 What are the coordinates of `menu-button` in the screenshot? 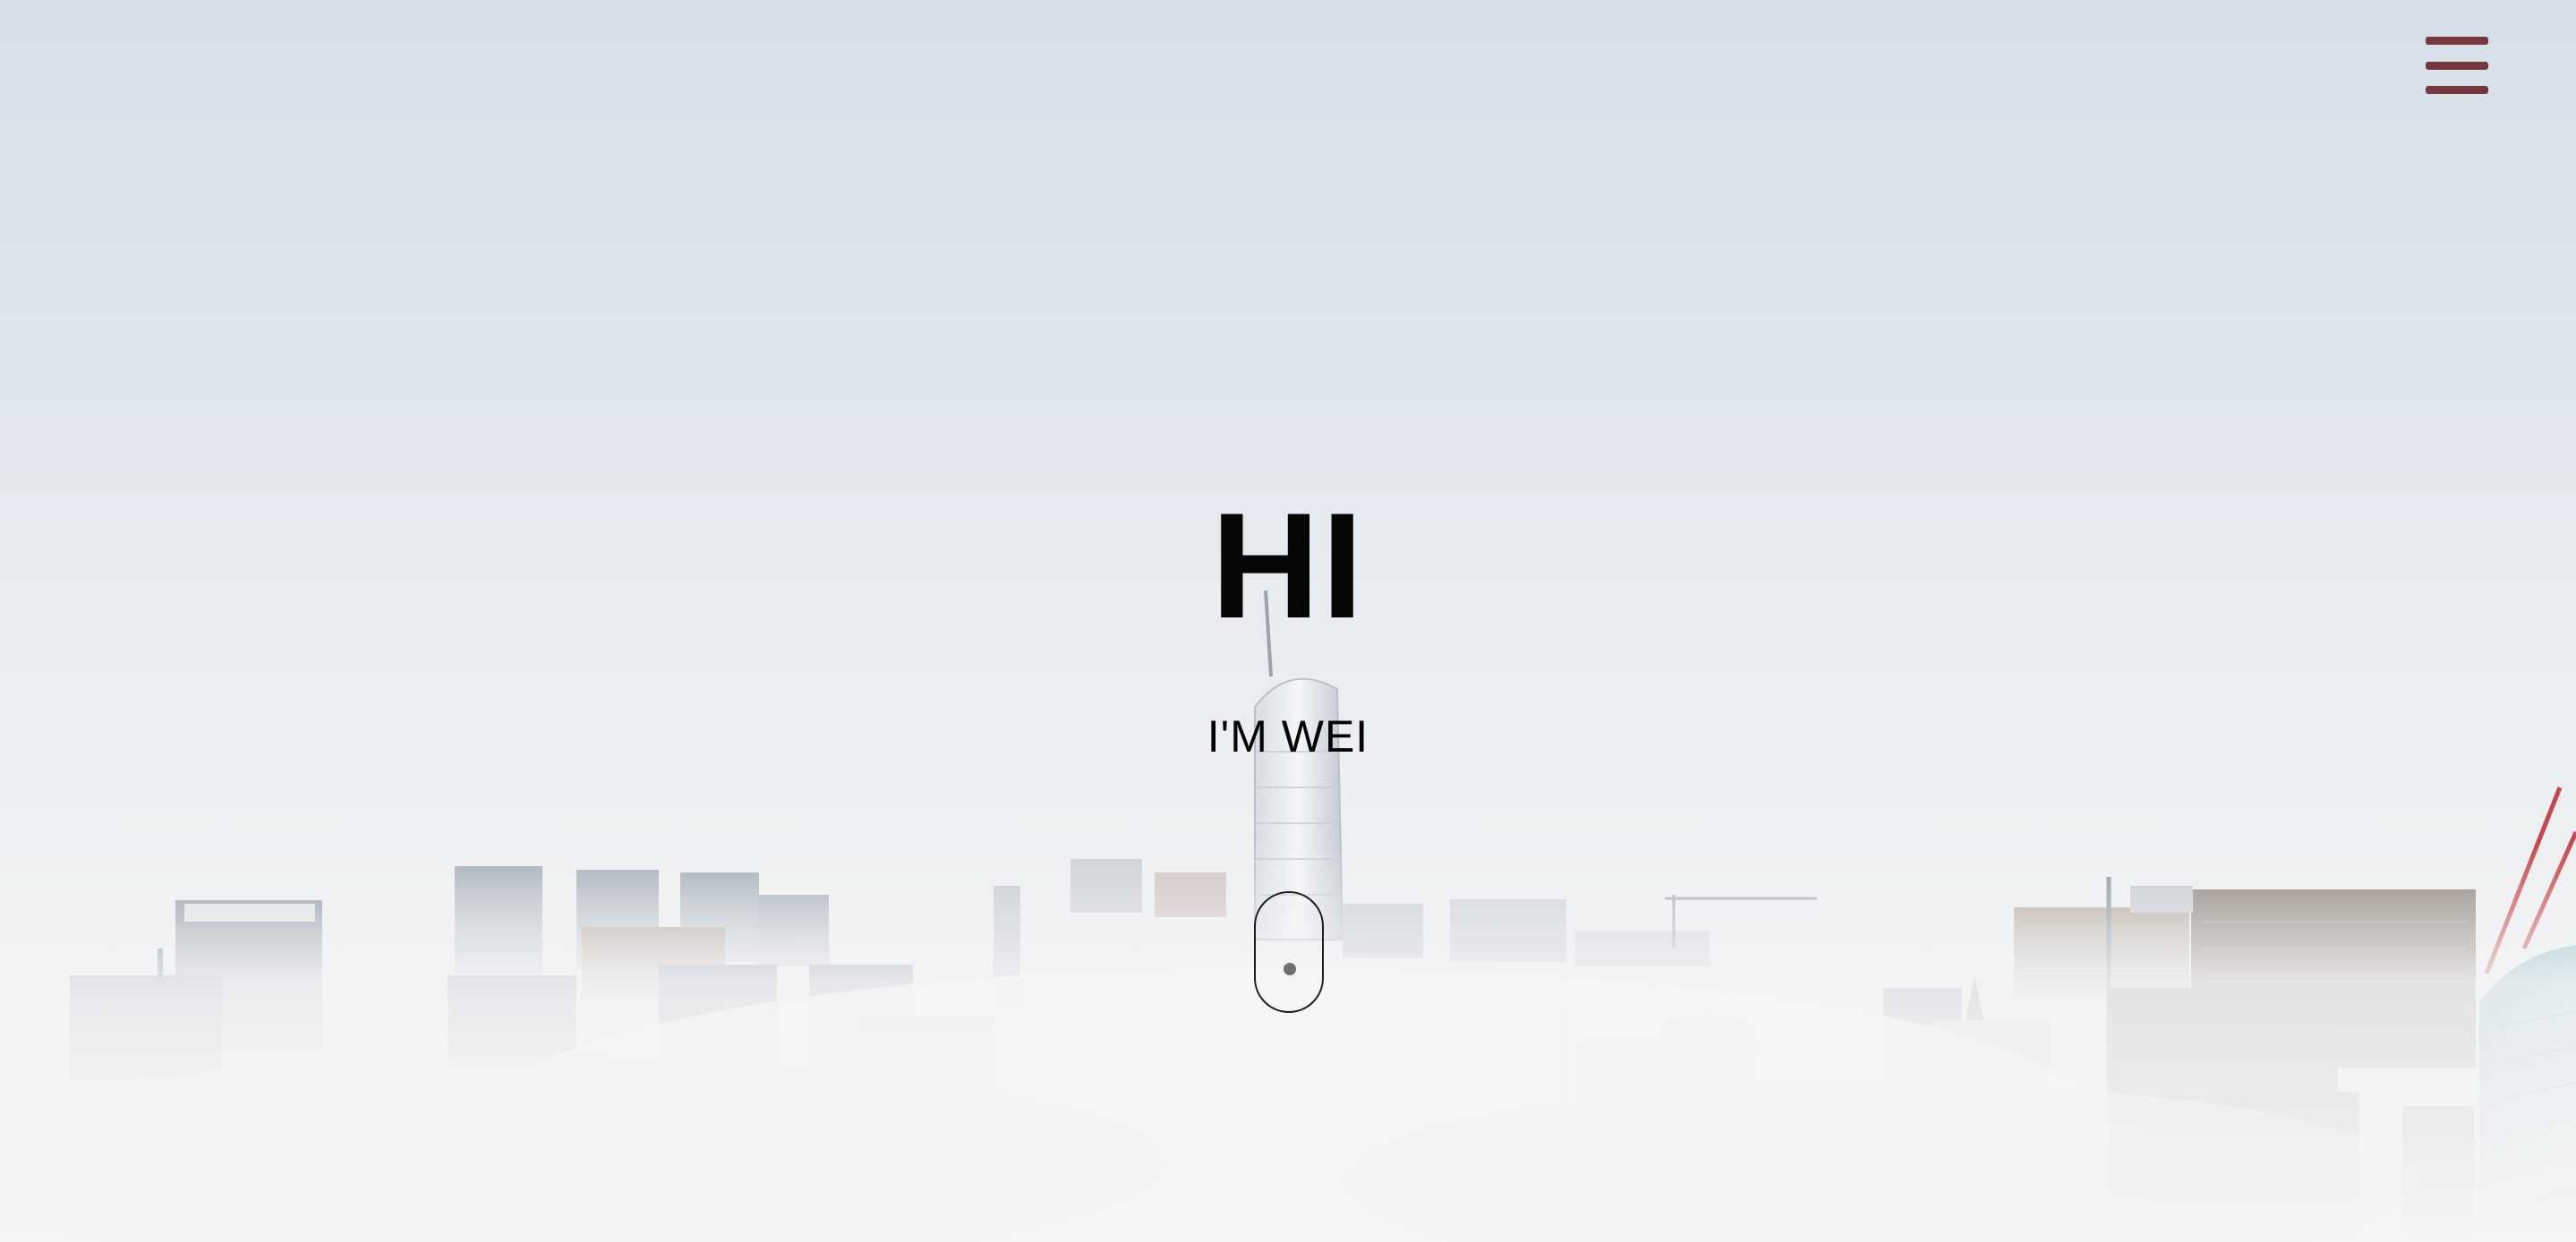 It's located at (2457, 65).